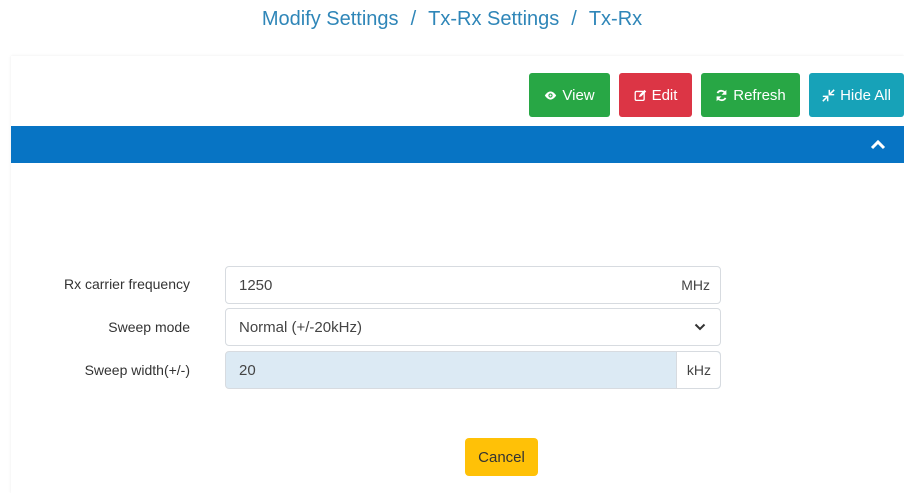 The image size is (904, 493). I want to click on refresh-button: Refresh, so click(750, 95).